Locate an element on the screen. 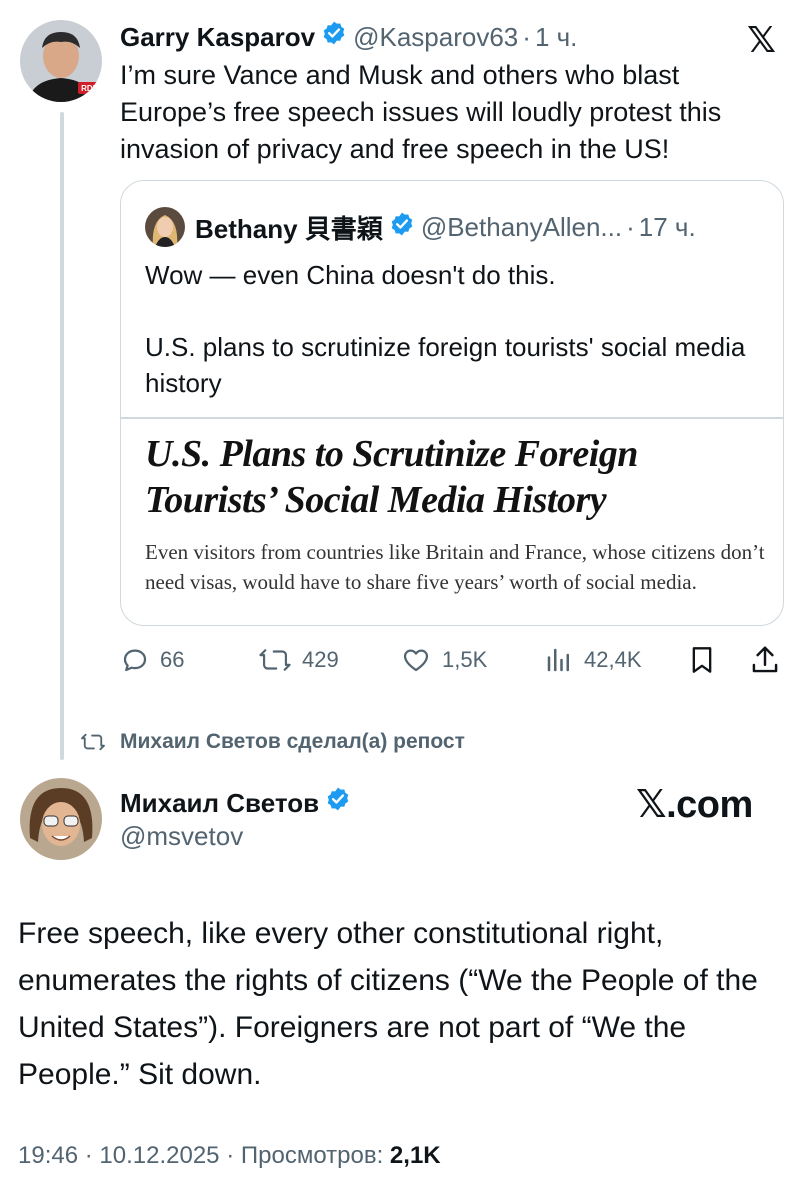 The height and width of the screenshot is (1200, 804). quote-post-time: 17 ч. is located at coordinates (667, 226).